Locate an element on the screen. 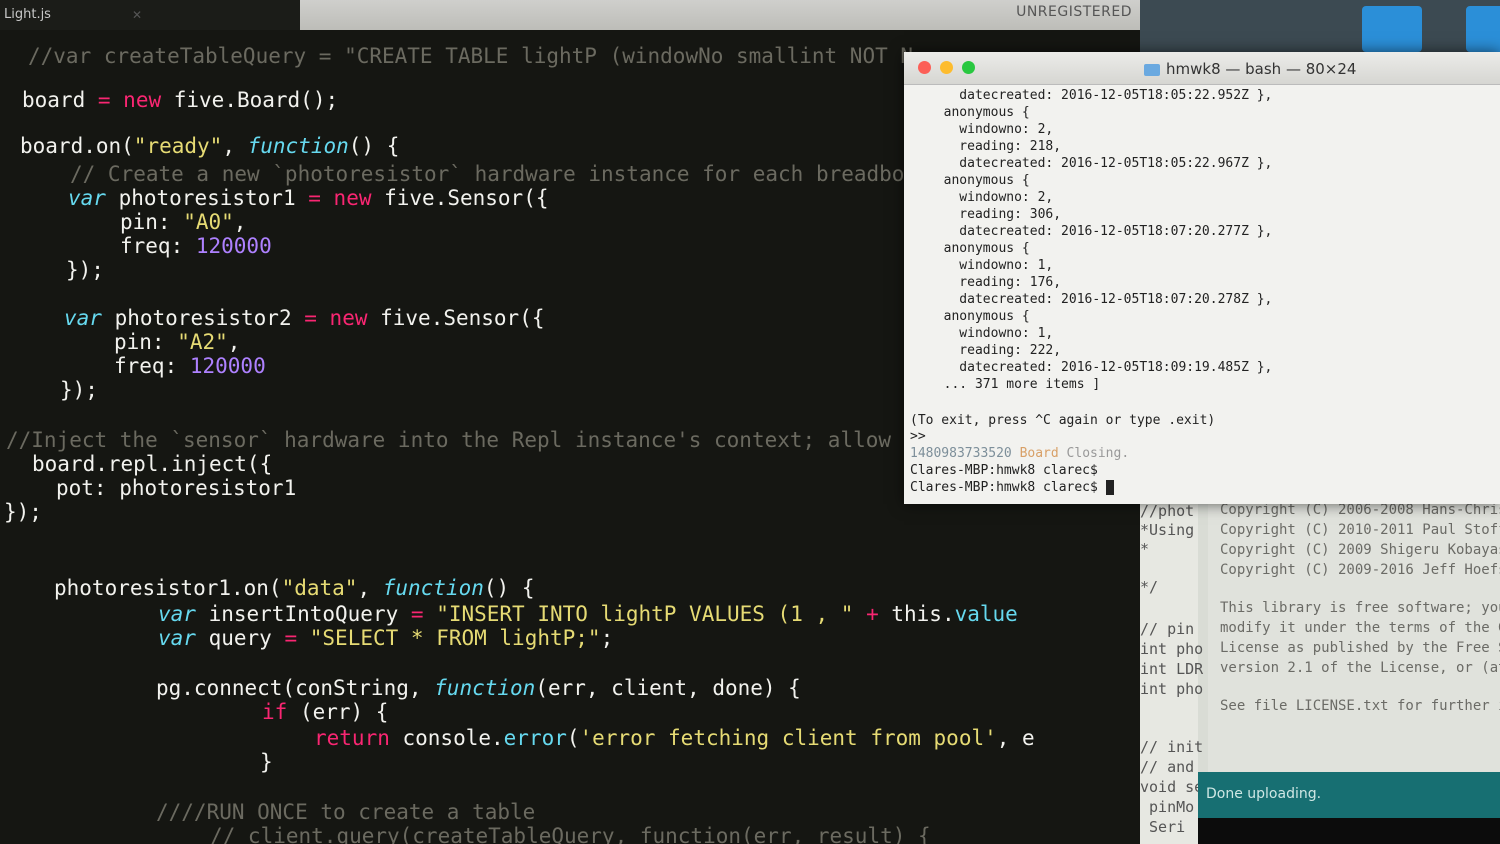  minimize-button is located at coordinates (946, 67).